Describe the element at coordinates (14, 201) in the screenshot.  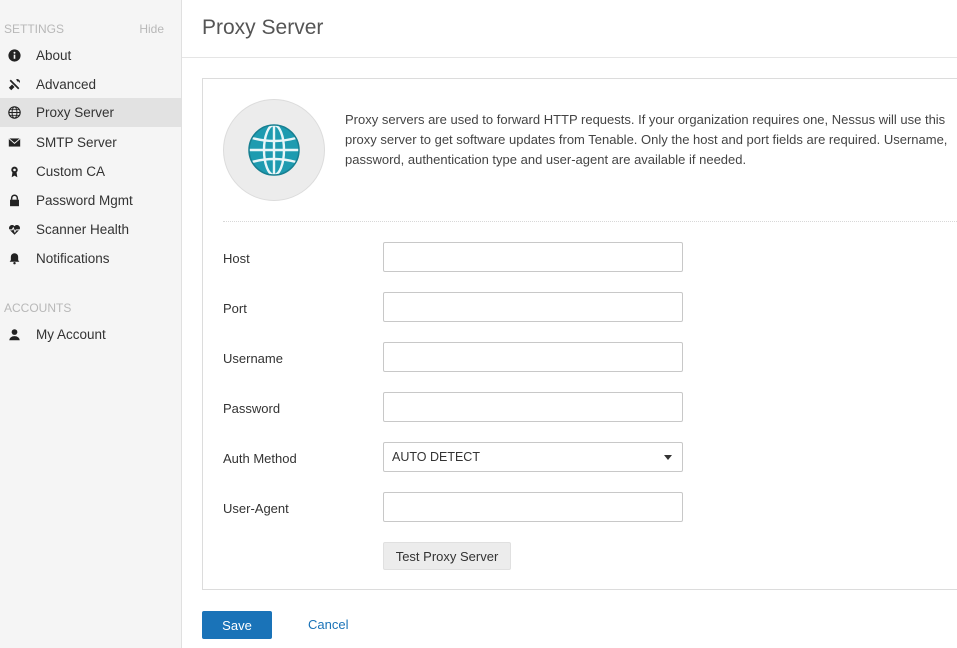
I see `lock-icon` at that location.